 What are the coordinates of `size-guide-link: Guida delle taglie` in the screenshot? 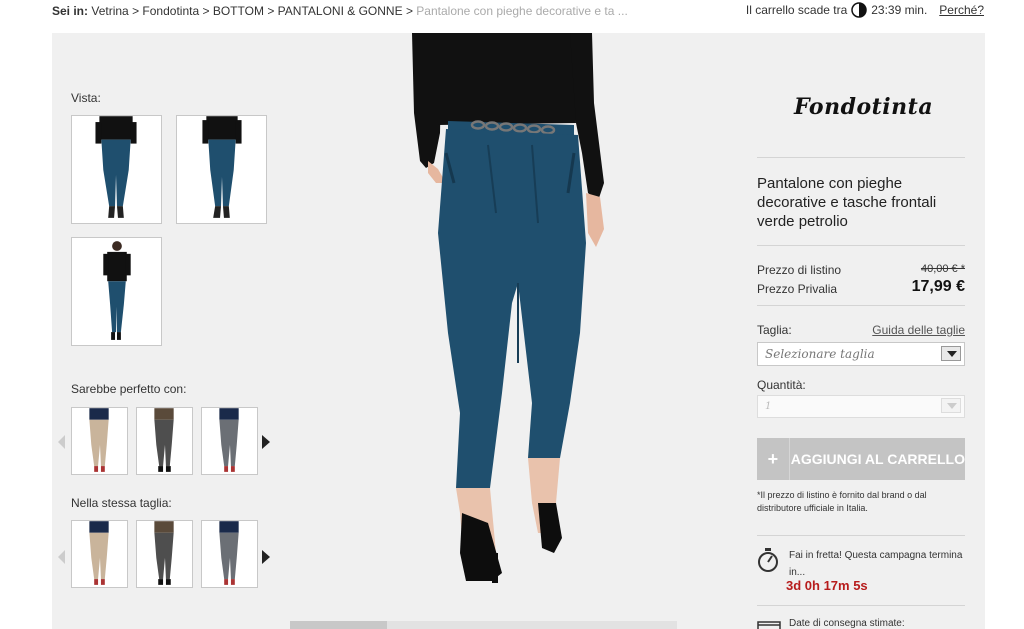 It's located at (918, 330).